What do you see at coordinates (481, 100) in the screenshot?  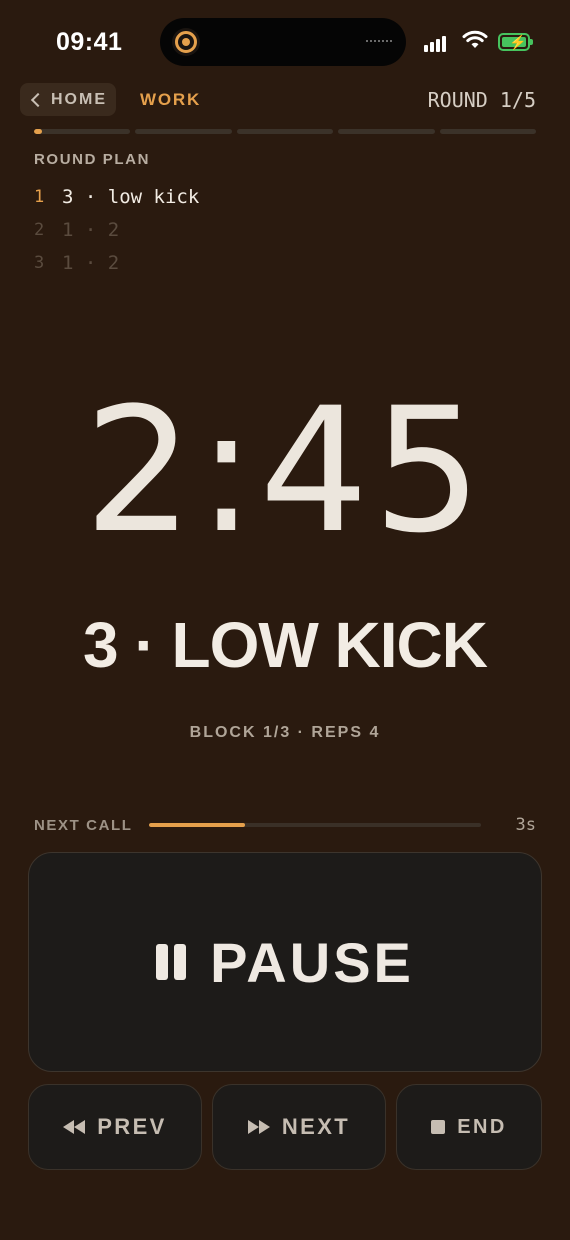 I see `round-counter: ROUND 1/5` at bounding box center [481, 100].